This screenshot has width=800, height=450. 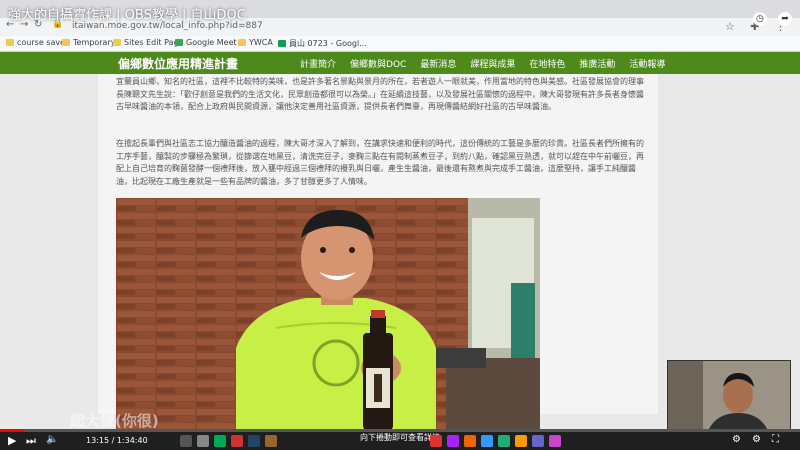 What do you see at coordinates (12, 440) in the screenshot?
I see `play-icon: ▶` at bounding box center [12, 440].